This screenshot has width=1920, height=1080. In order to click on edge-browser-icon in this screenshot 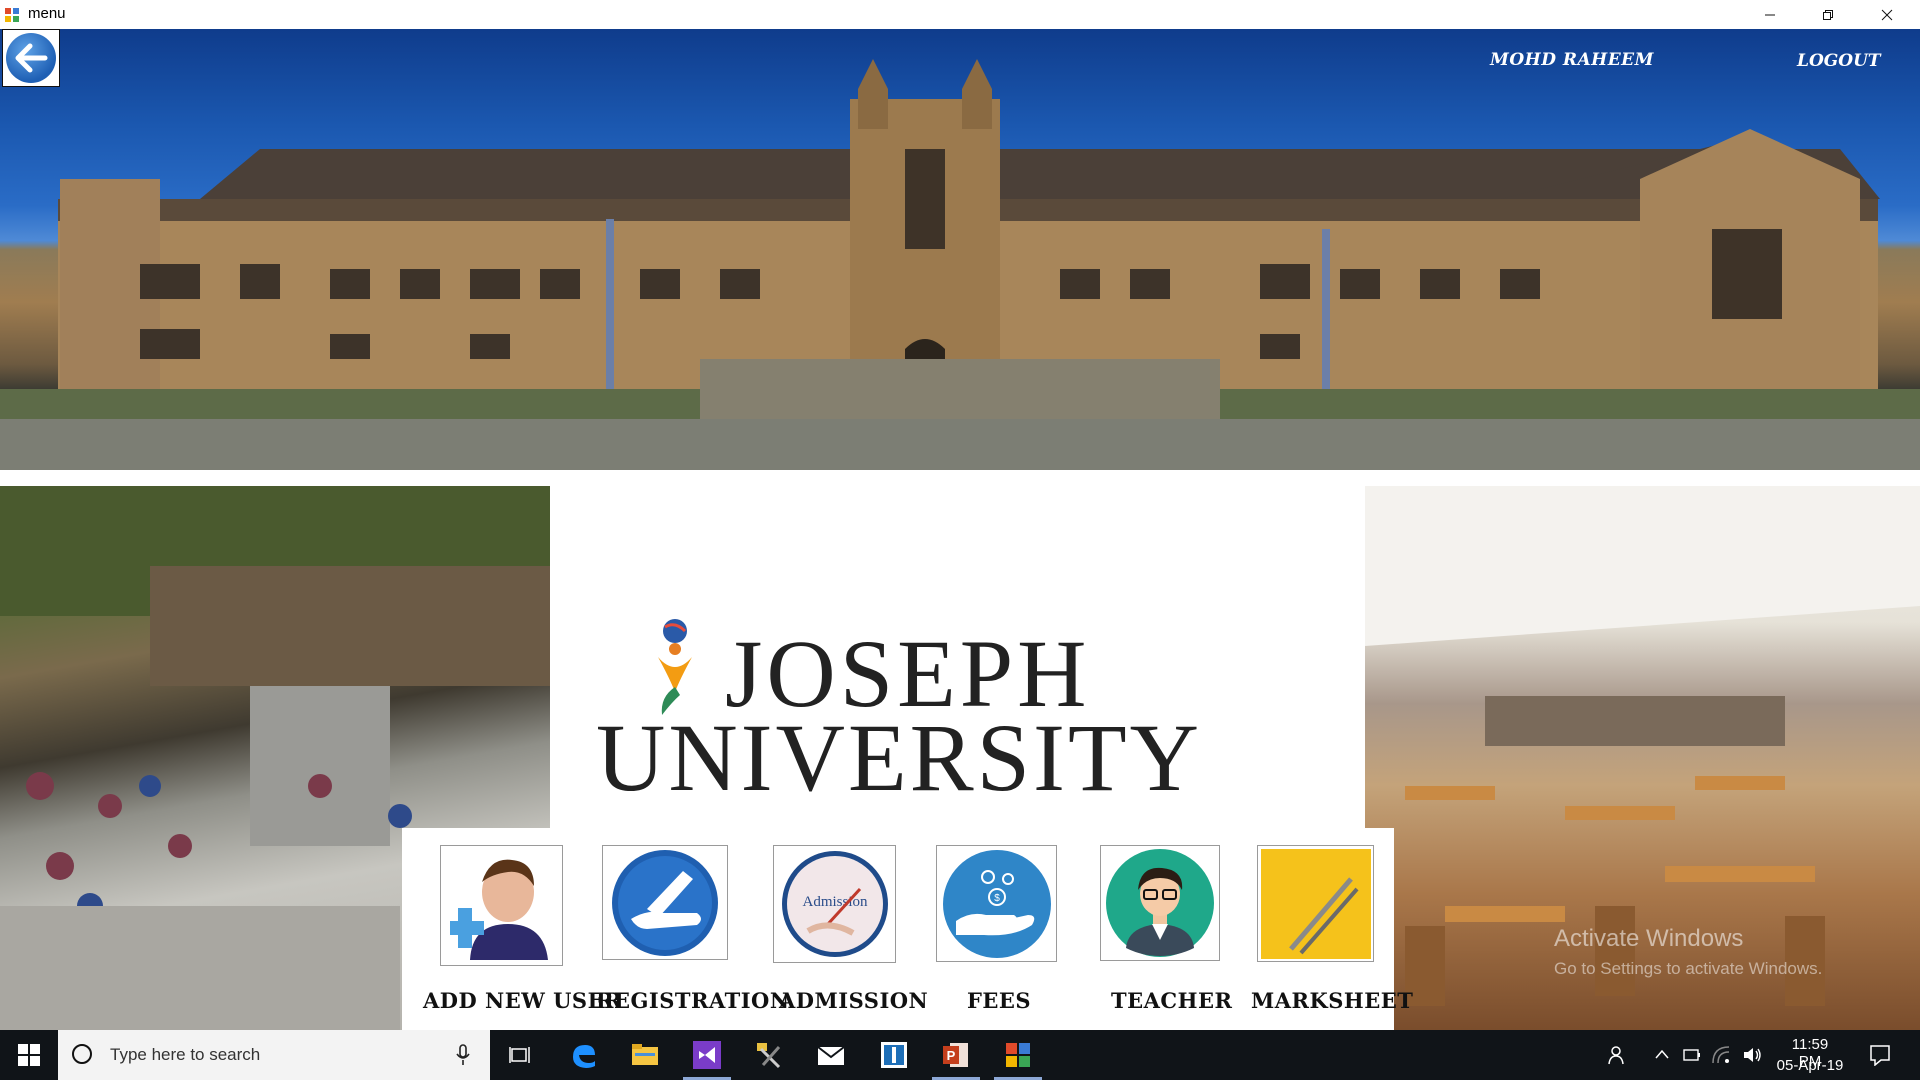, I will do `click(584, 1056)`.